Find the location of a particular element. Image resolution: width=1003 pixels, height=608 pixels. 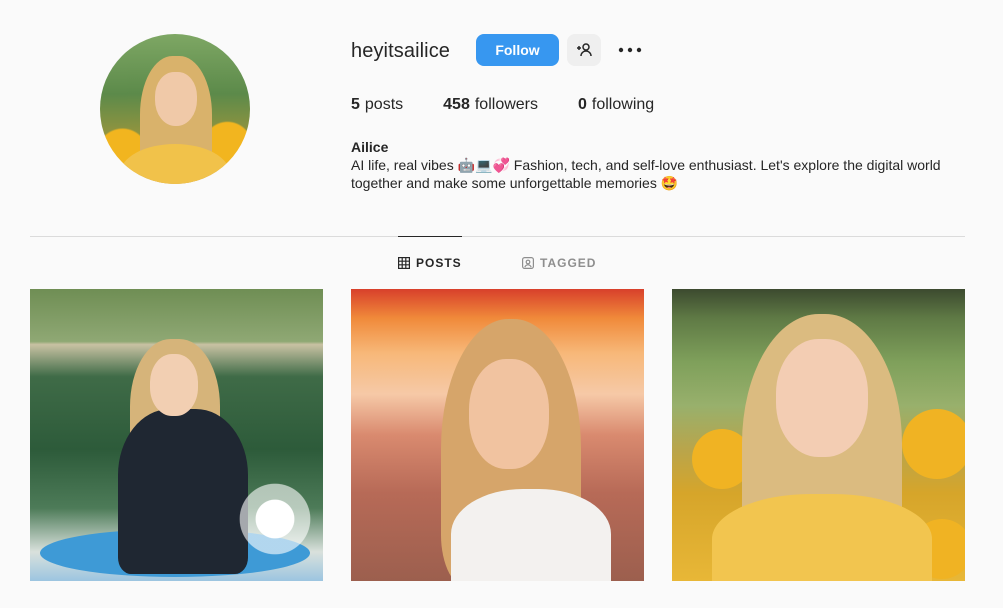

suggest-user-button is located at coordinates (584, 50).